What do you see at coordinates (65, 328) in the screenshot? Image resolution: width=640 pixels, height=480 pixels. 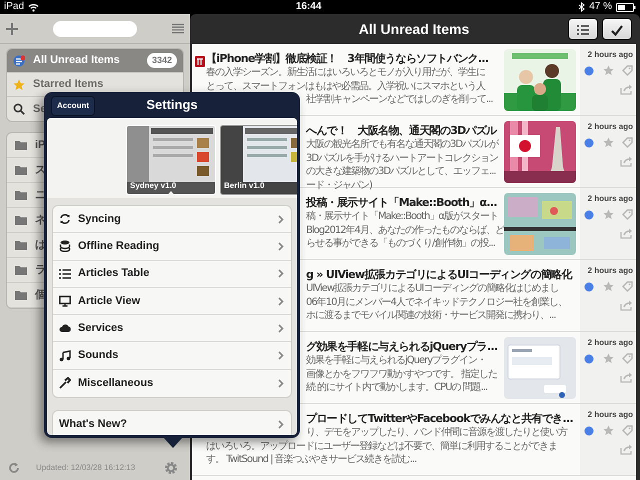 I see `cloud-icon` at bounding box center [65, 328].